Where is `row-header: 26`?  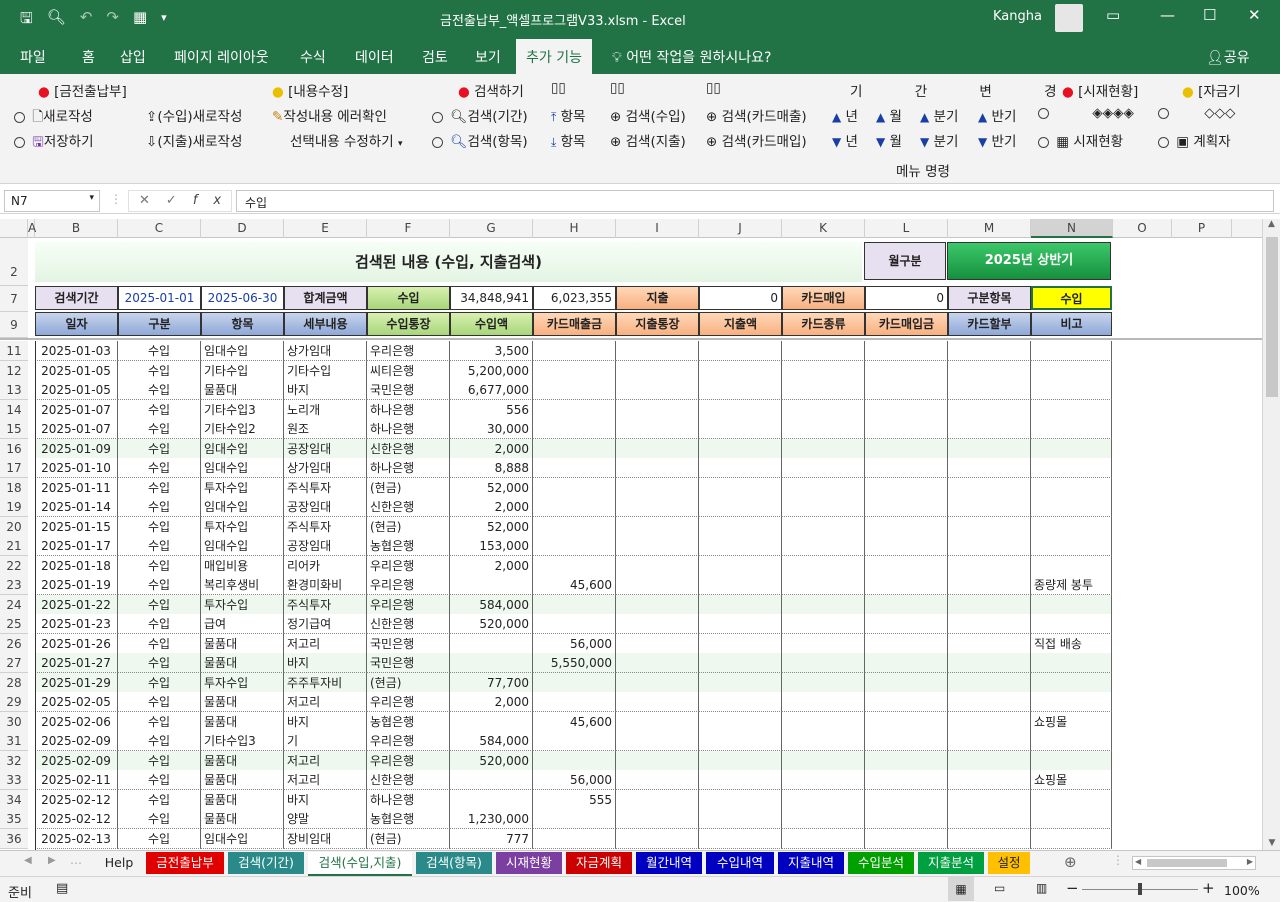 row-header: 26 is located at coordinates (14, 644).